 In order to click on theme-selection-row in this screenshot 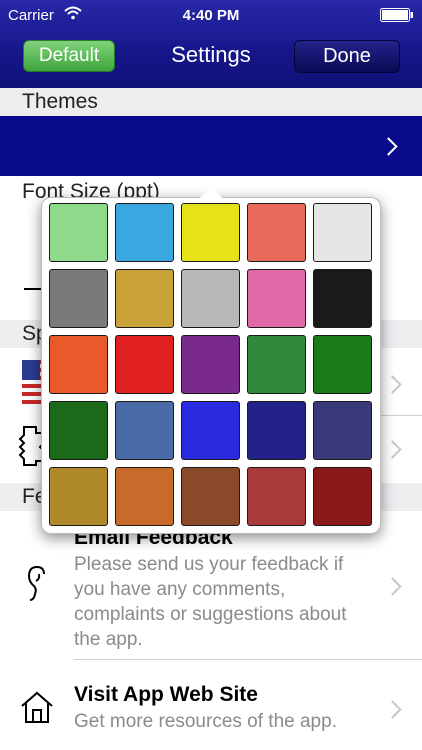, I will do `click(211, 146)`.